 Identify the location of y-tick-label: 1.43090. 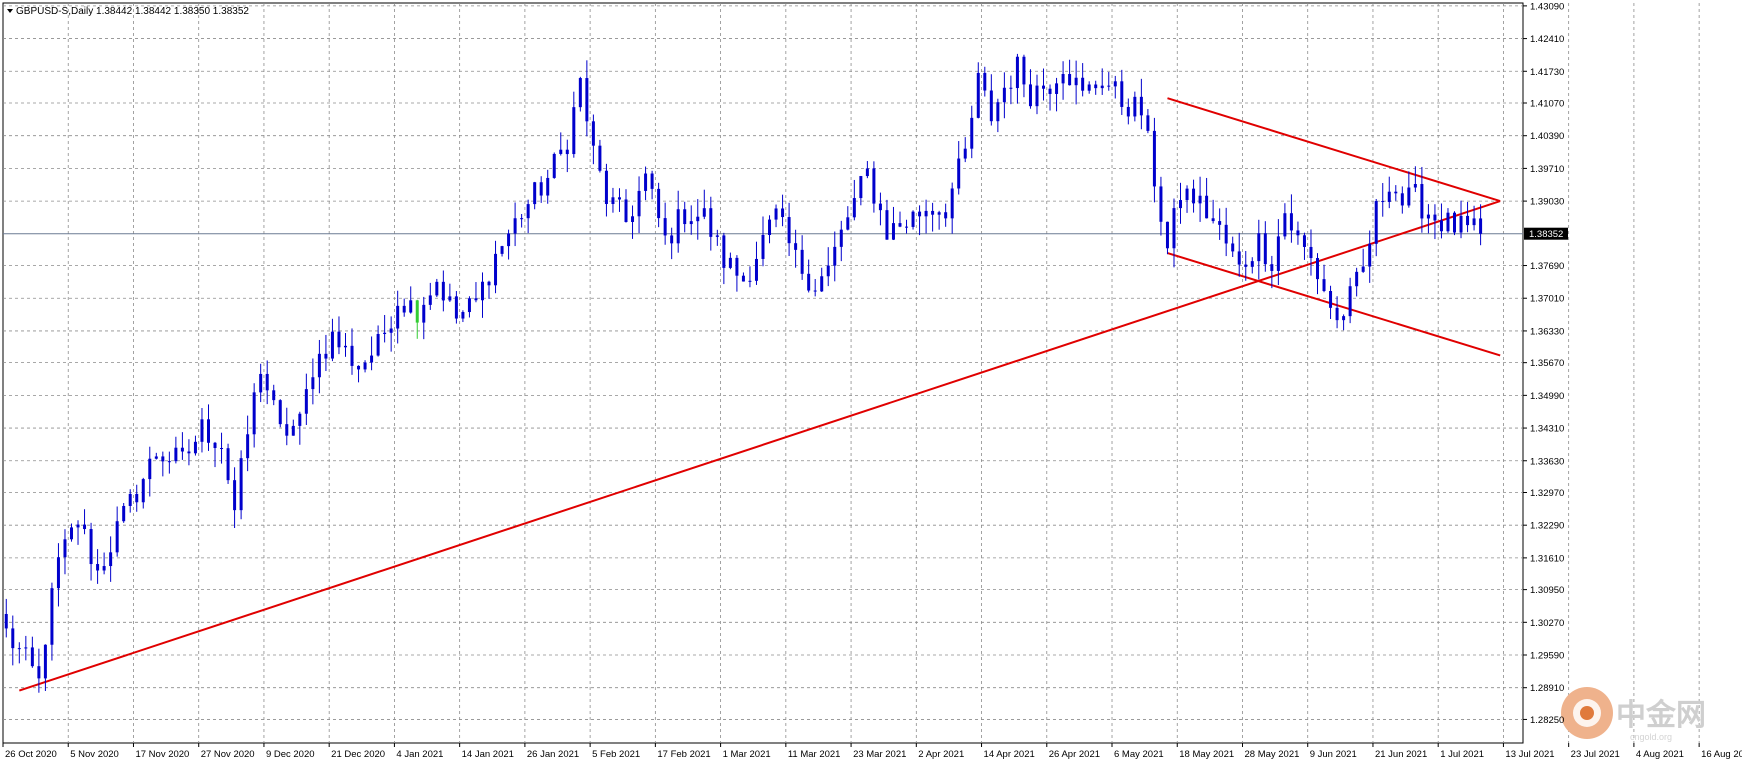
(1547, 6).